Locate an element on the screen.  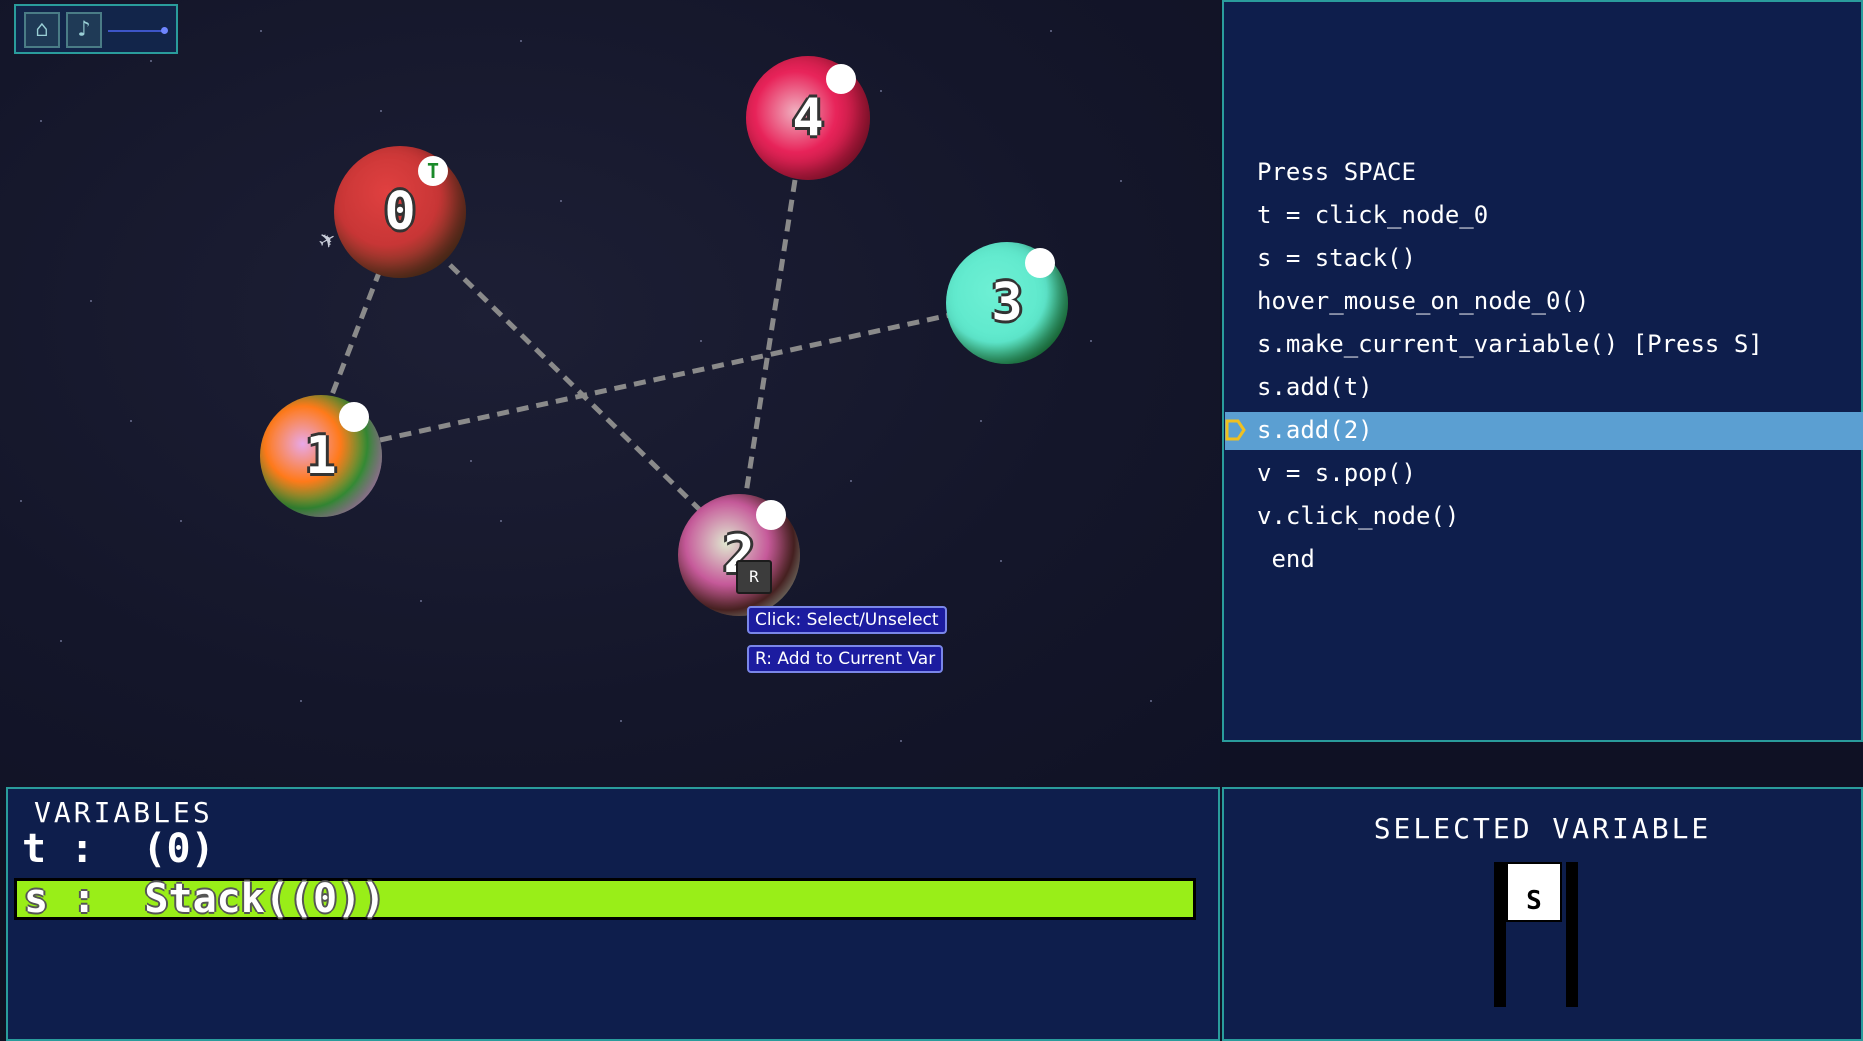
code-line-4: s.make_current_variable() [Press S] is located at coordinates (1510, 344).